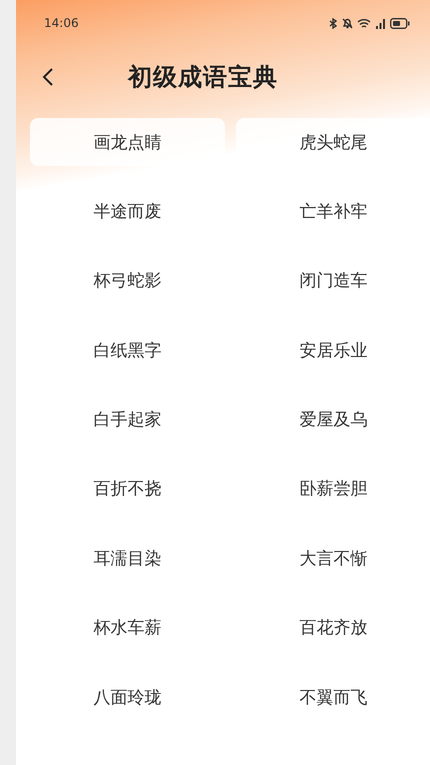 The height and width of the screenshot is (765, 430). What do you see at coordinates (400, 23) in the screenshot?
I see `battery-icon` at bounding box center [400, 23].